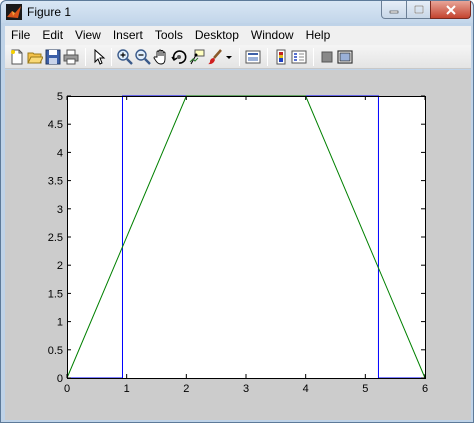 The height and width of the screenshot is (423, 474). I want to click on link-plot-icon, so click(253, 57).